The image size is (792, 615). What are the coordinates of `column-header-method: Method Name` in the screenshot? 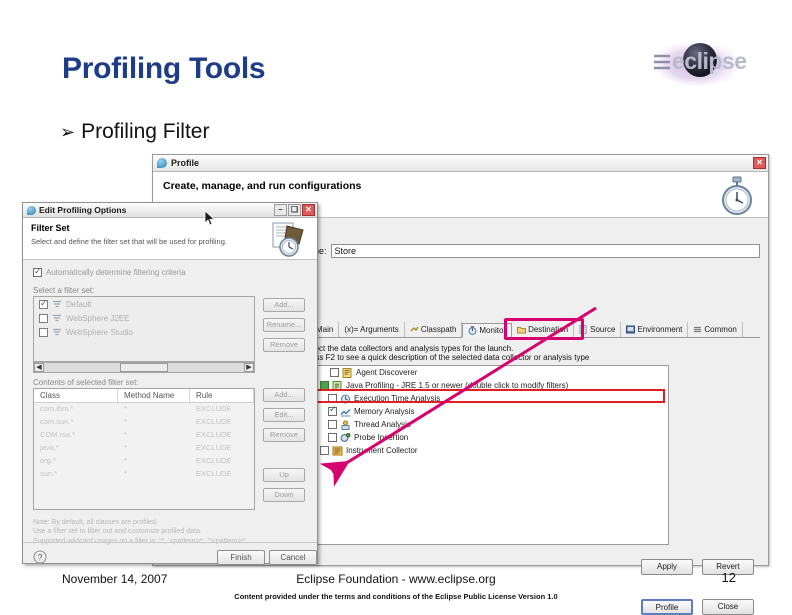 It's located at (154, 395).